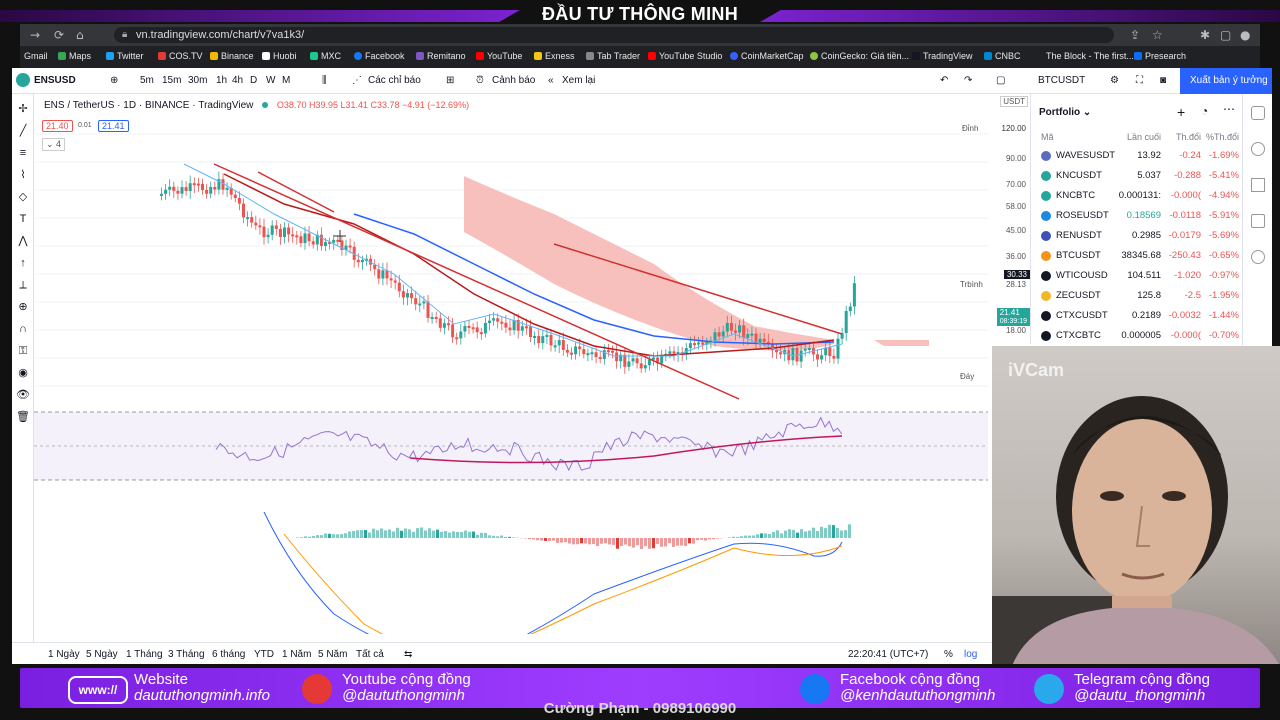 This screenshot has height=720, width=1280. What do you see at coordinates (1258, 257) in the screenshot?
I see `calendar-sidebar-icon` at bounding box center [1258, 257].